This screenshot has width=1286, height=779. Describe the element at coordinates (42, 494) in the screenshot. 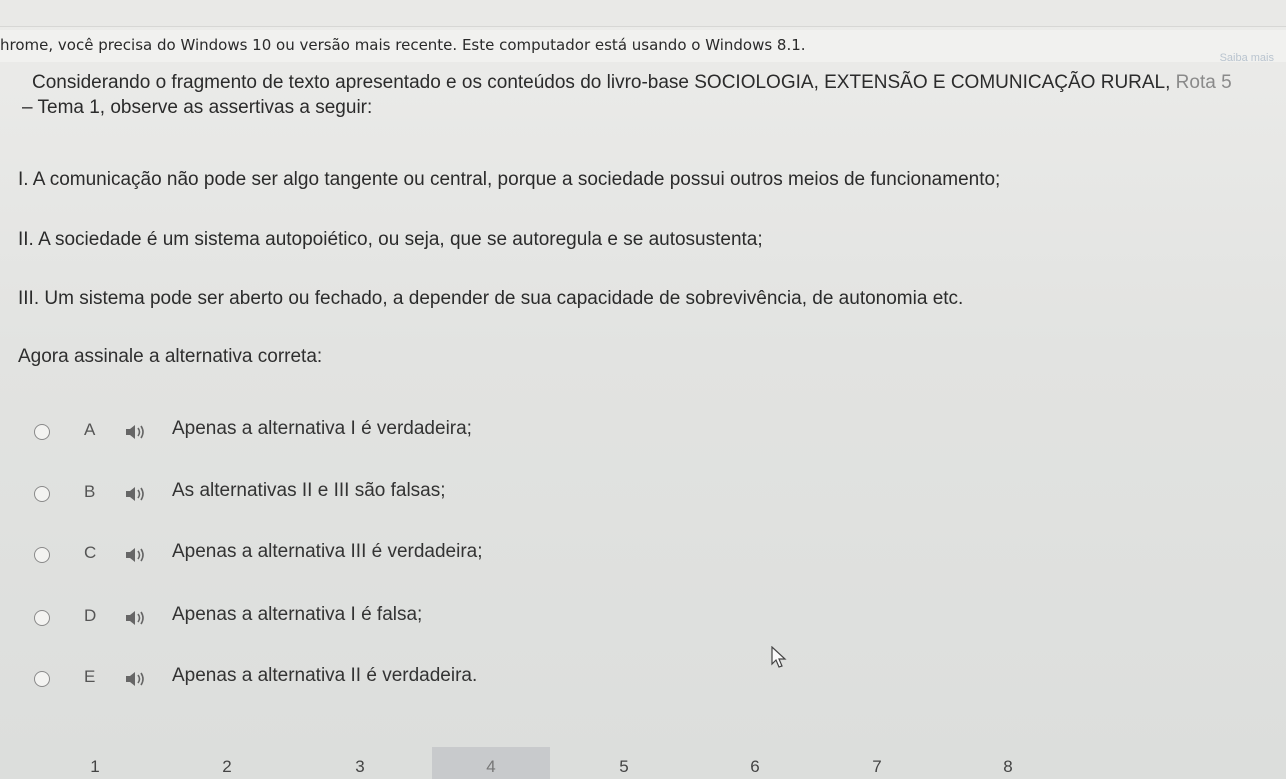

I see `option-b-radio` at that location.